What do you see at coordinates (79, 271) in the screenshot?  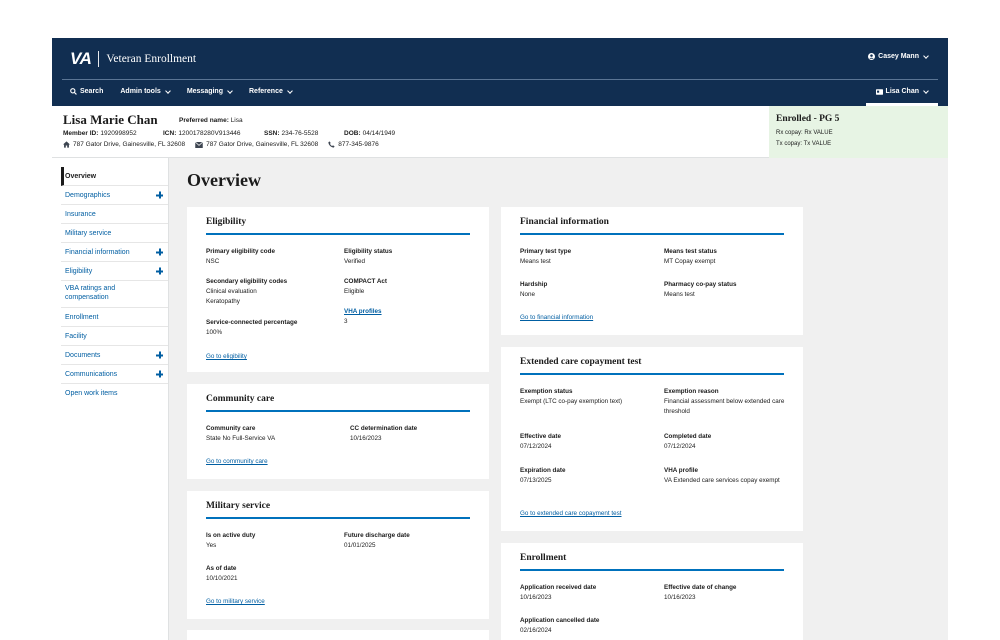 I see `sidebar-item-label: Eligibility` at bounding box center [79, 271].